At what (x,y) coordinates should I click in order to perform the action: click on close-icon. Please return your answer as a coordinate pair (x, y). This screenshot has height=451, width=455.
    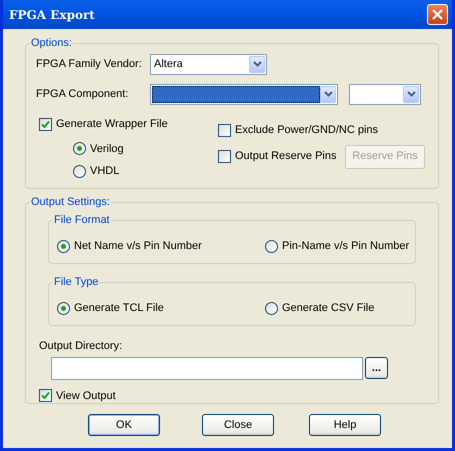
    Looking at the image, I should click on (437, 14).